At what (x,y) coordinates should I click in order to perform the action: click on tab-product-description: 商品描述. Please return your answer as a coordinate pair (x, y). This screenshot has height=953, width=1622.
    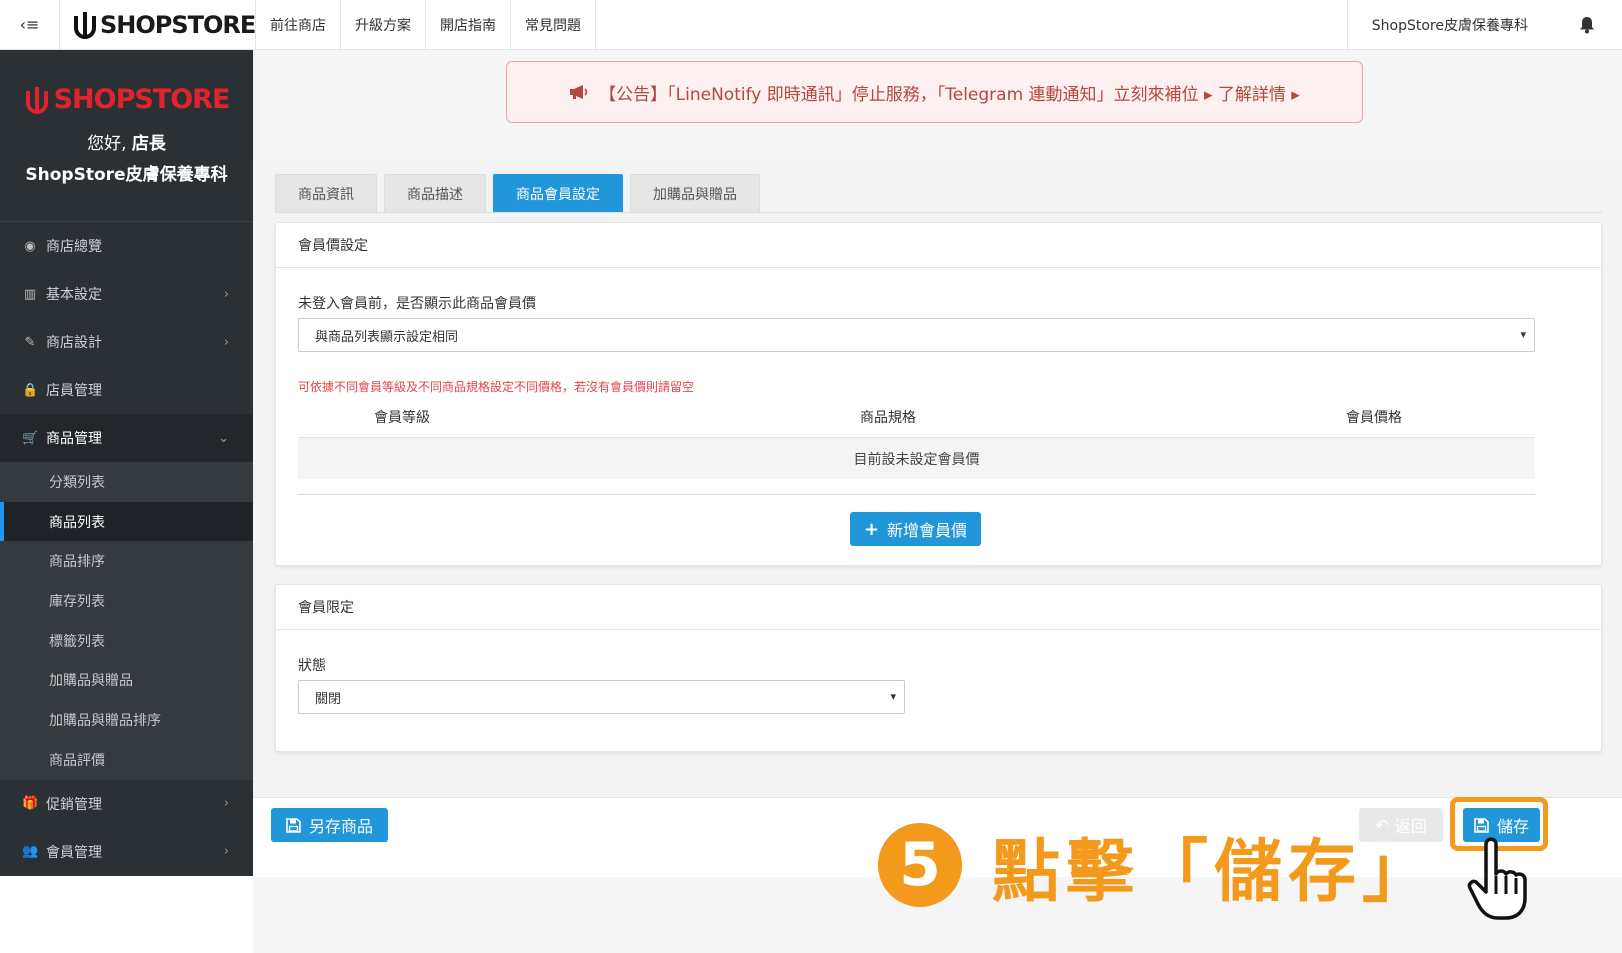
    Looking at the image, I should click on (435, 193).